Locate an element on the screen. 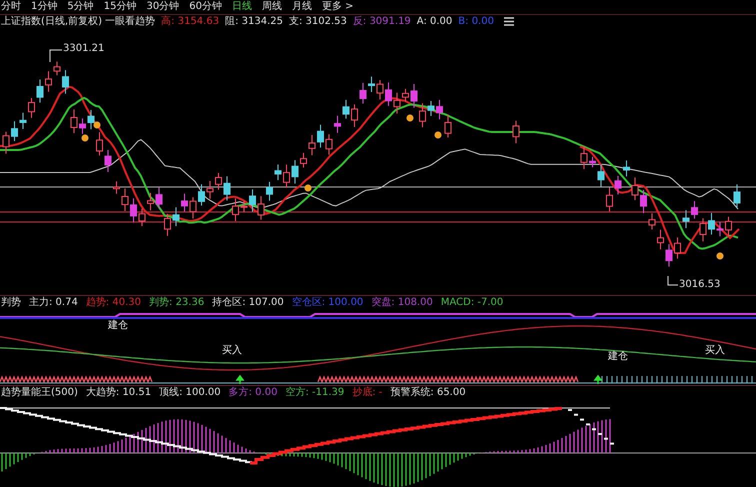 This screenshot has width=756, height=487. indicator-value: 判势: 23.36 is located at coordinates (176, 303).